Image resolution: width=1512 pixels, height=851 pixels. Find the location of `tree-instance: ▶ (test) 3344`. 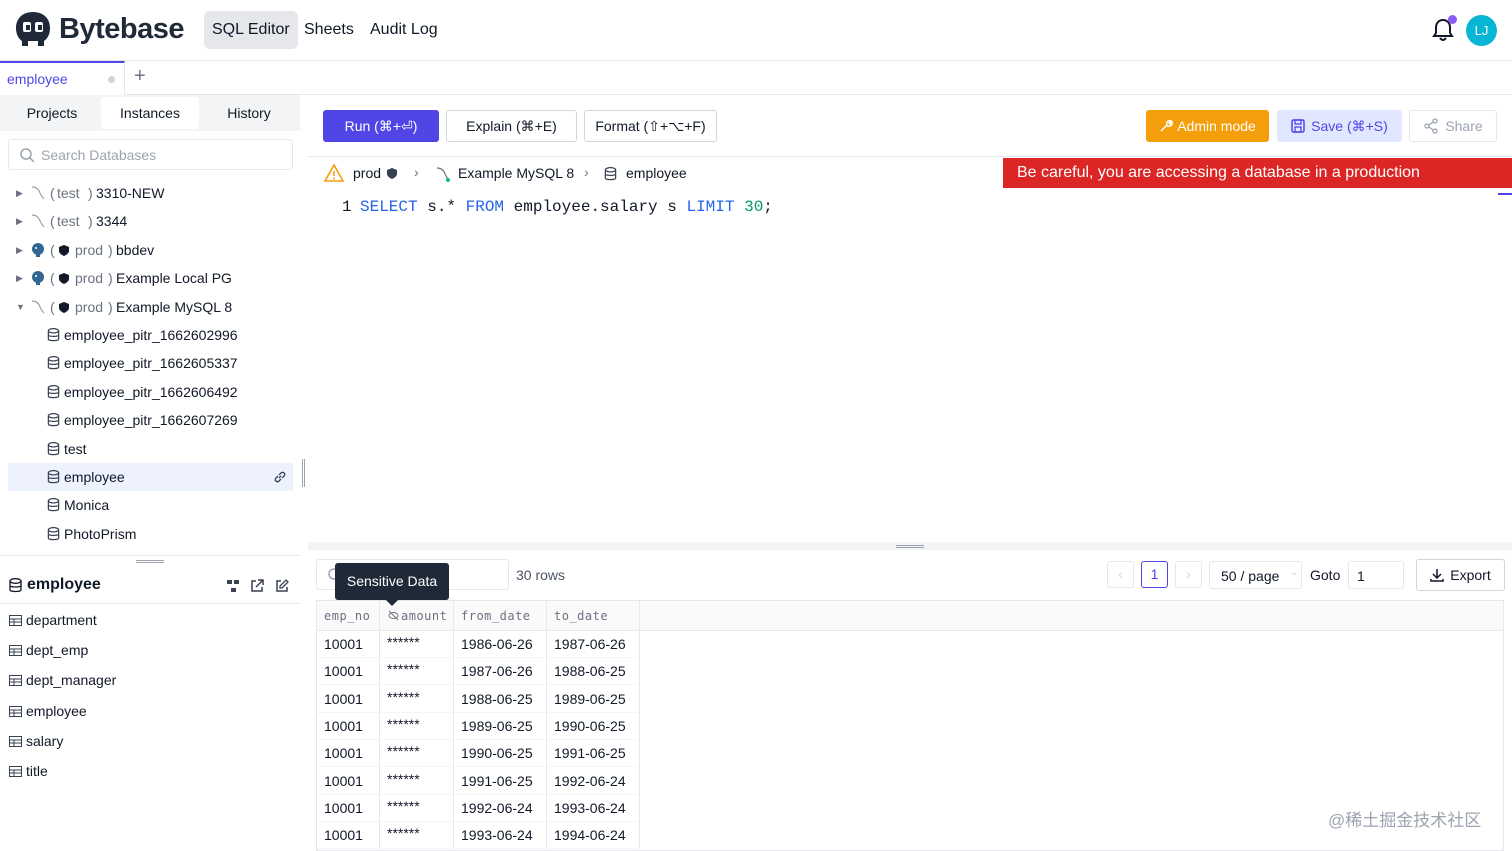

tree-instance: ▶ (test) 3344 is located at coordinates (150, 221).